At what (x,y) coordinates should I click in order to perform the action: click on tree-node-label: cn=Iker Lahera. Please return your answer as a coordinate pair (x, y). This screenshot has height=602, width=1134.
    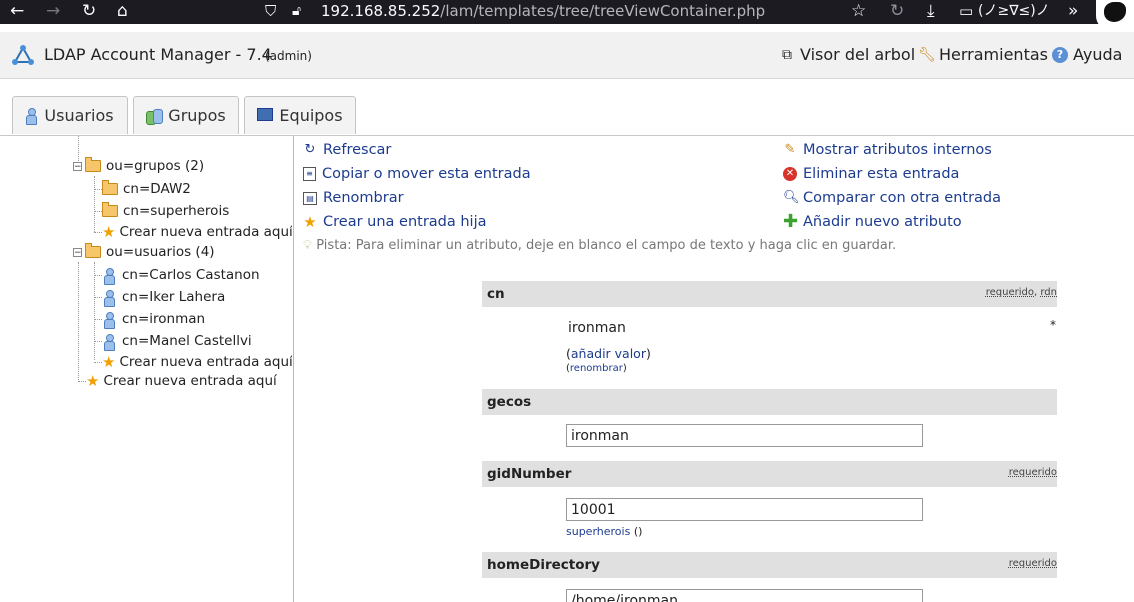
    Looking at the image, I should click on (174, 297).